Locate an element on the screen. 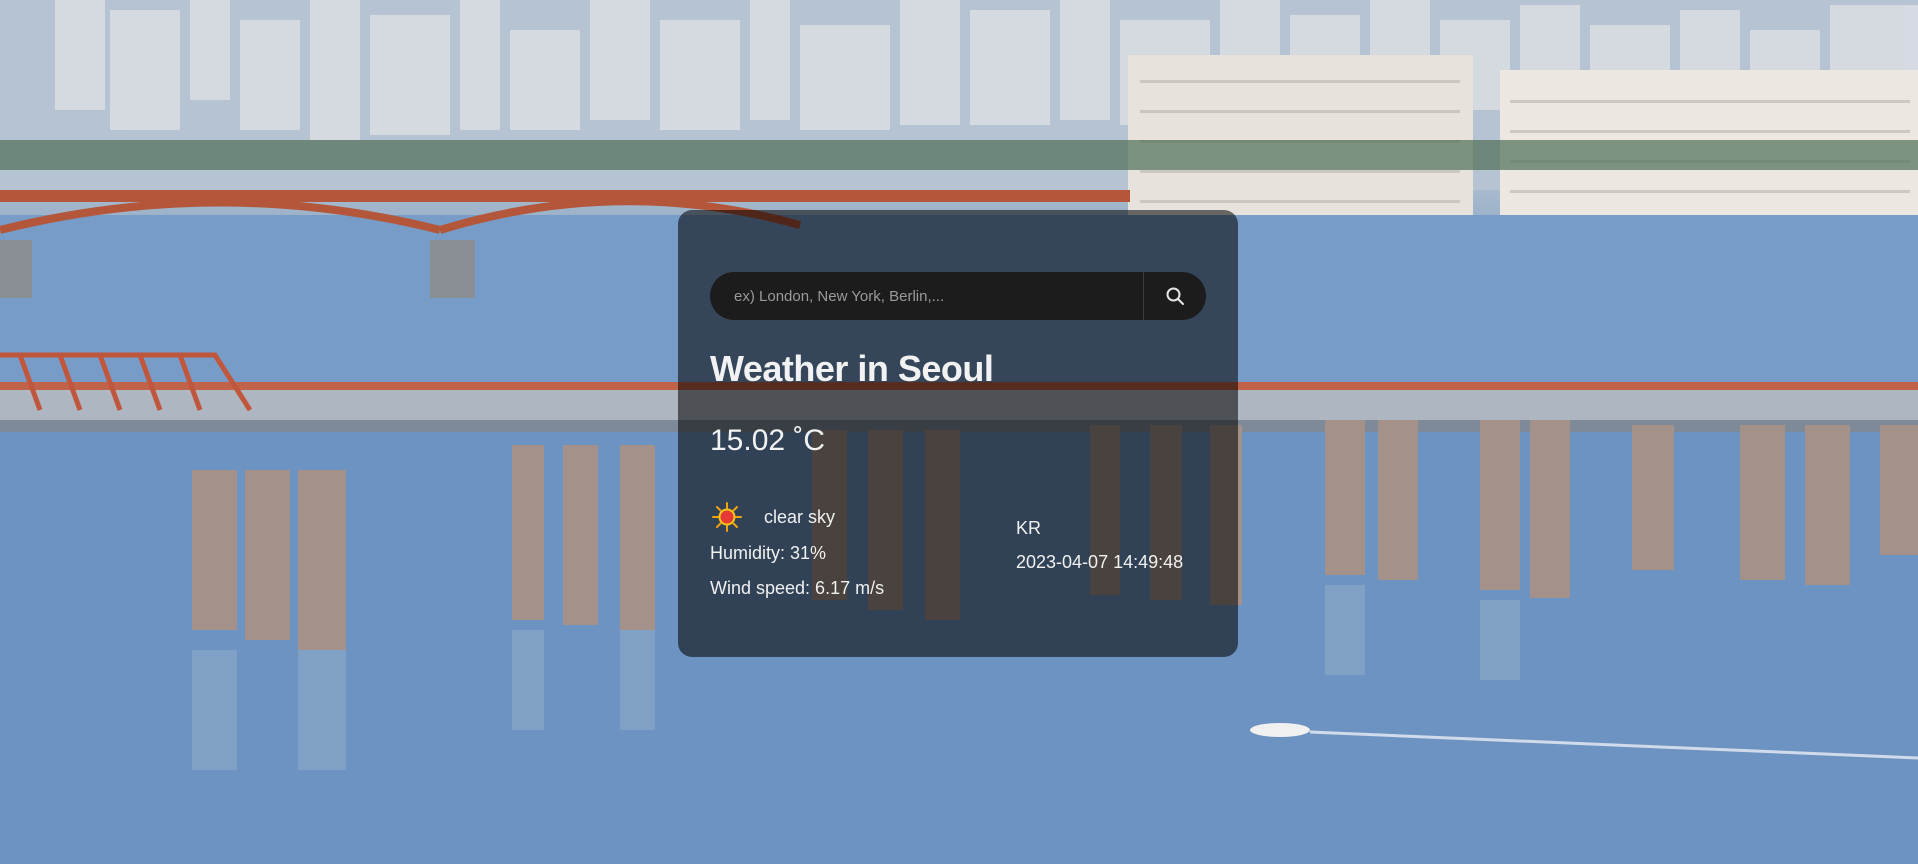 Image resolution: width=1918 pixels, height=864 pixels. weather-description: clear sky is located at coordinates (800, 516).